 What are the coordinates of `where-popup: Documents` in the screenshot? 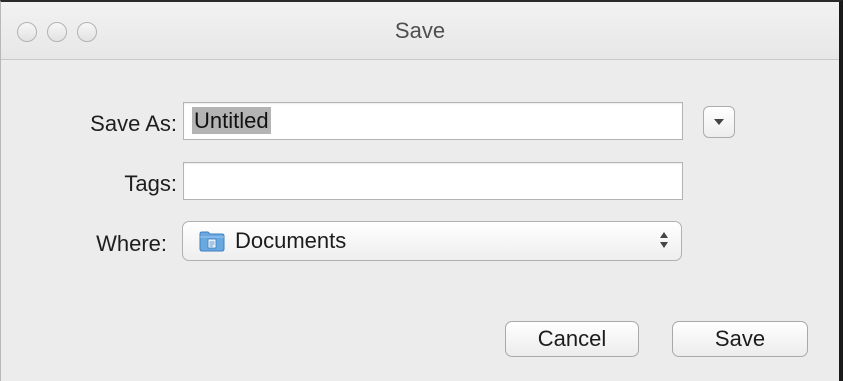 It's located at (432, 241).